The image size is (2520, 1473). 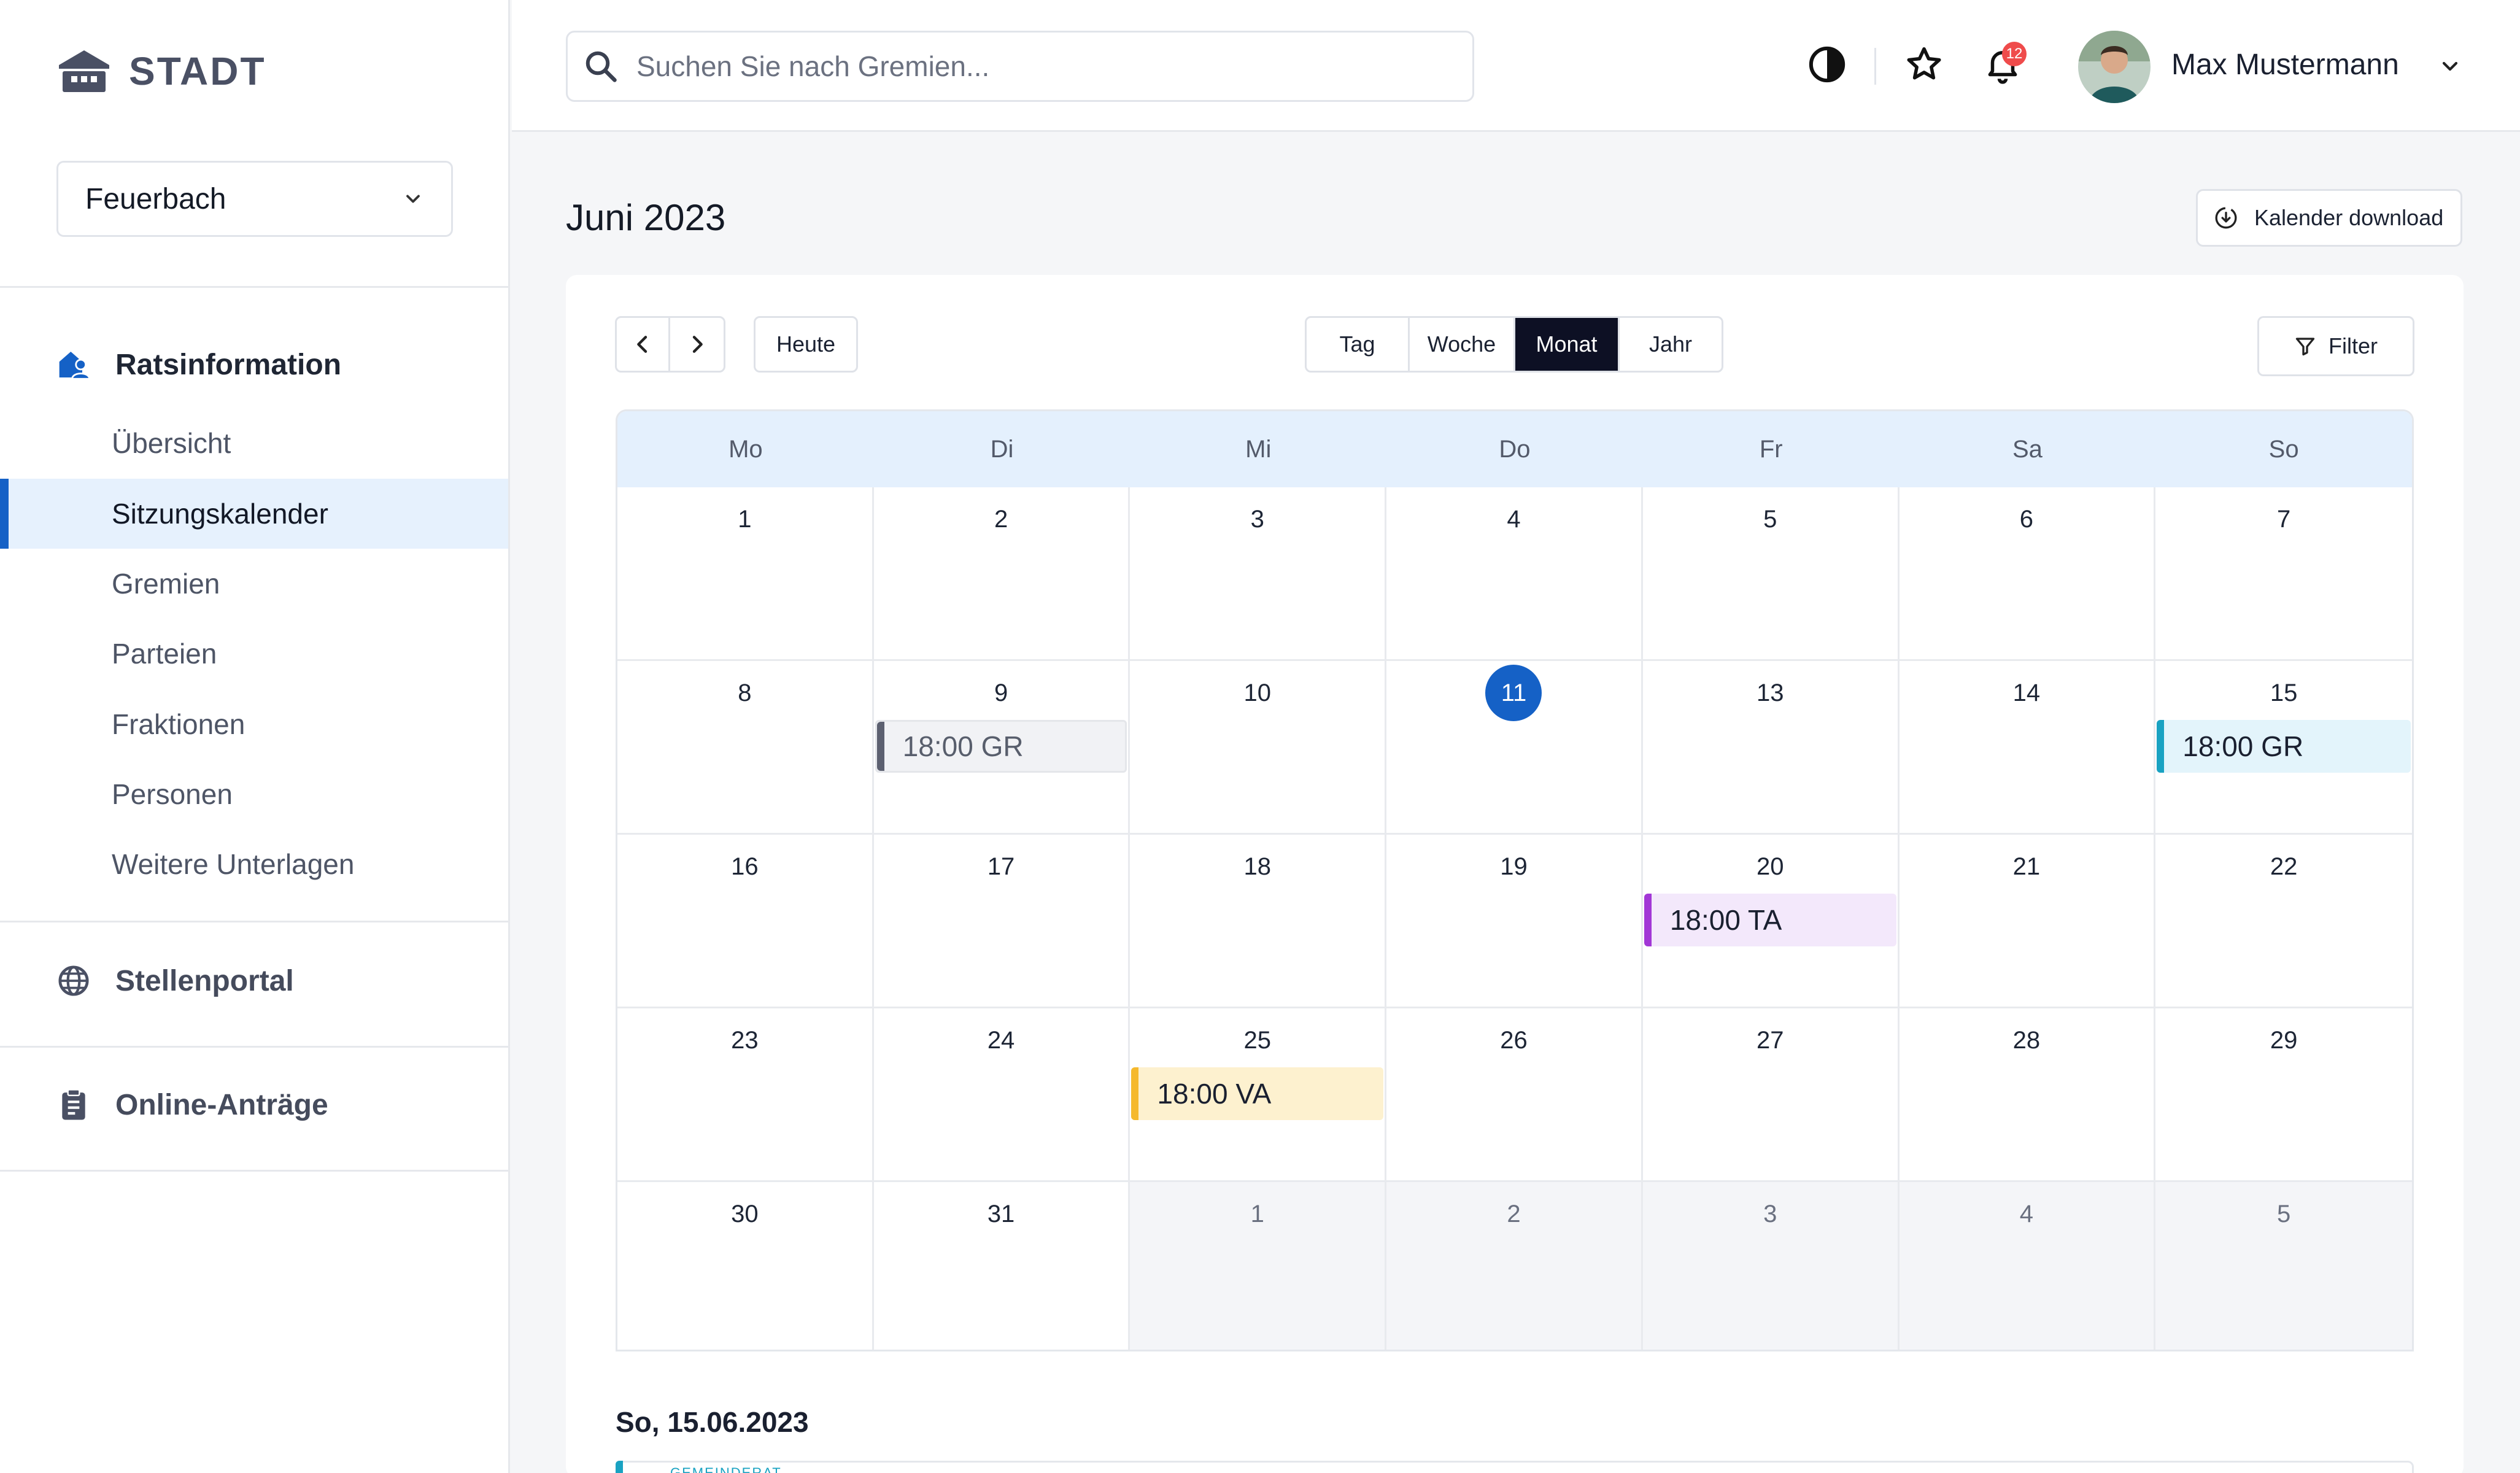 What do you see at coordinates (1258, 1041) in the screenshot?
I see `day-number: 25` at bounding box center [1258, 1041].